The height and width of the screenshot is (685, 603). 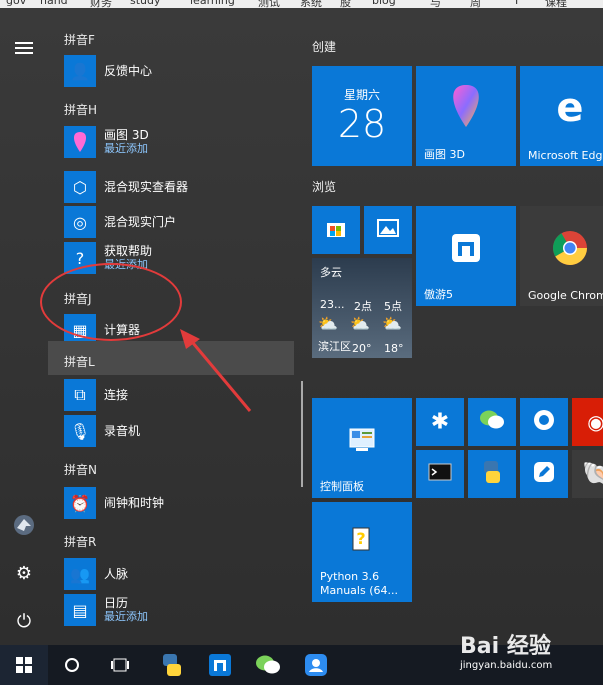 What do you see at coordinates (362, 442) in the screenshot?
I see `control-panel-icon` at bounding box center [362, 442].